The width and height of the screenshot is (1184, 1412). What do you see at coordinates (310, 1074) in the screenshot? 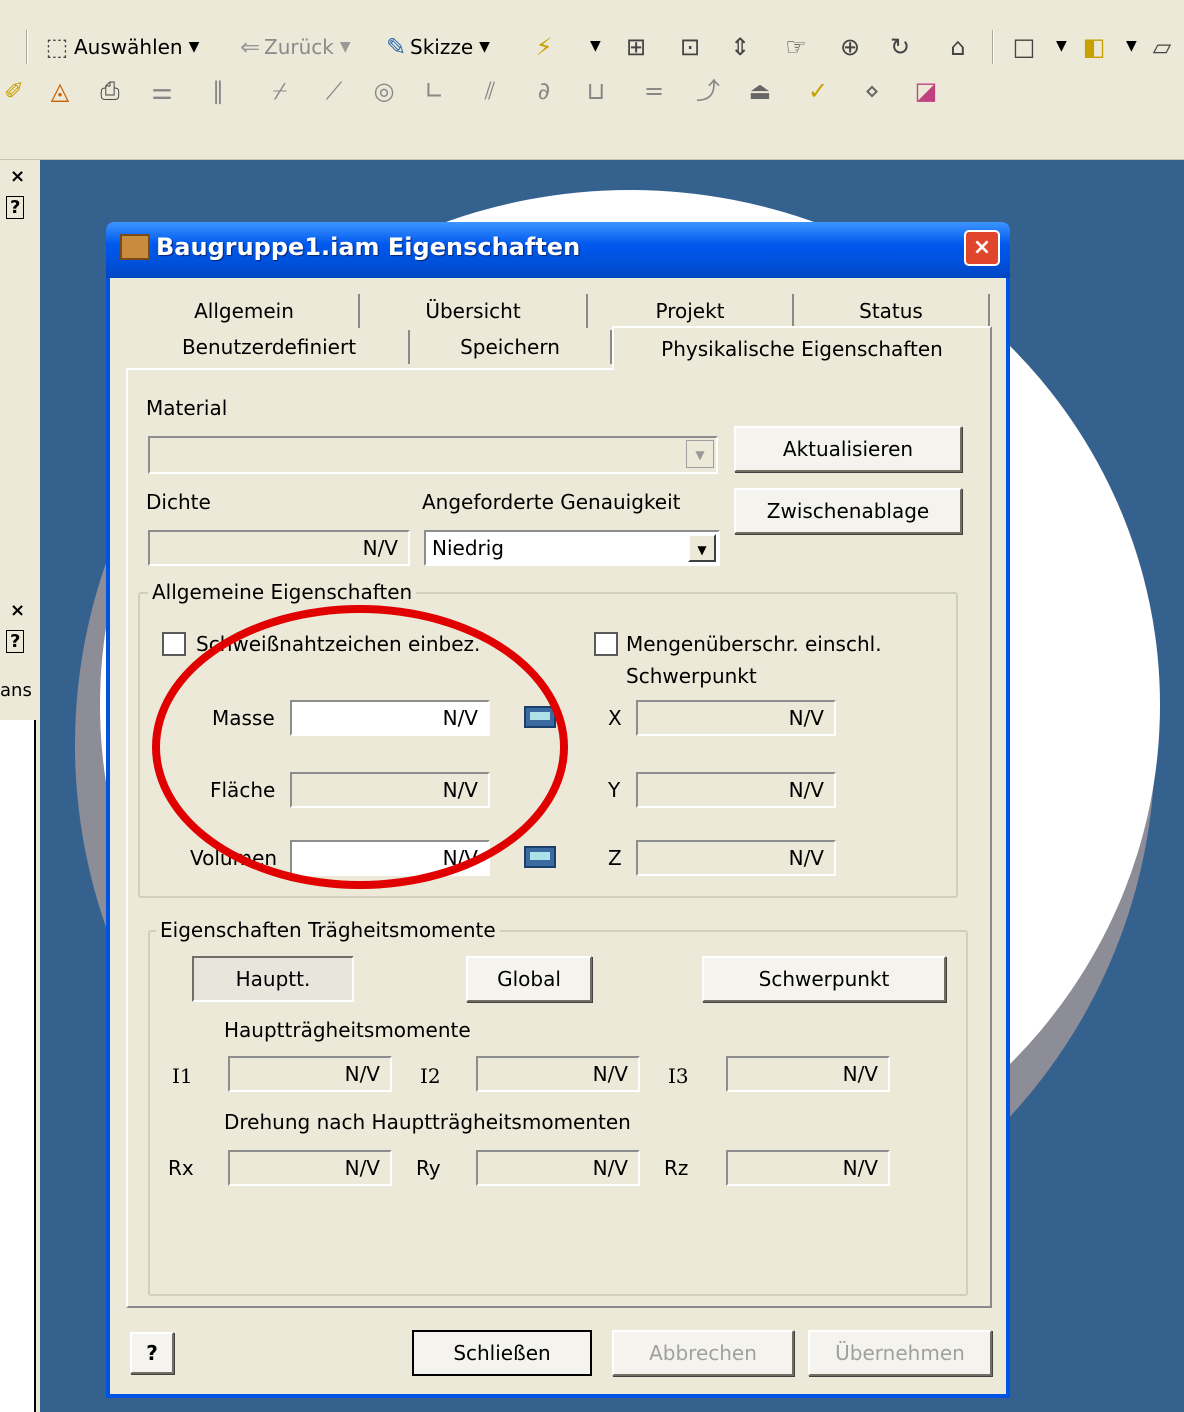
I see `i1-field: N/V` at bounding box center [310, 1074].